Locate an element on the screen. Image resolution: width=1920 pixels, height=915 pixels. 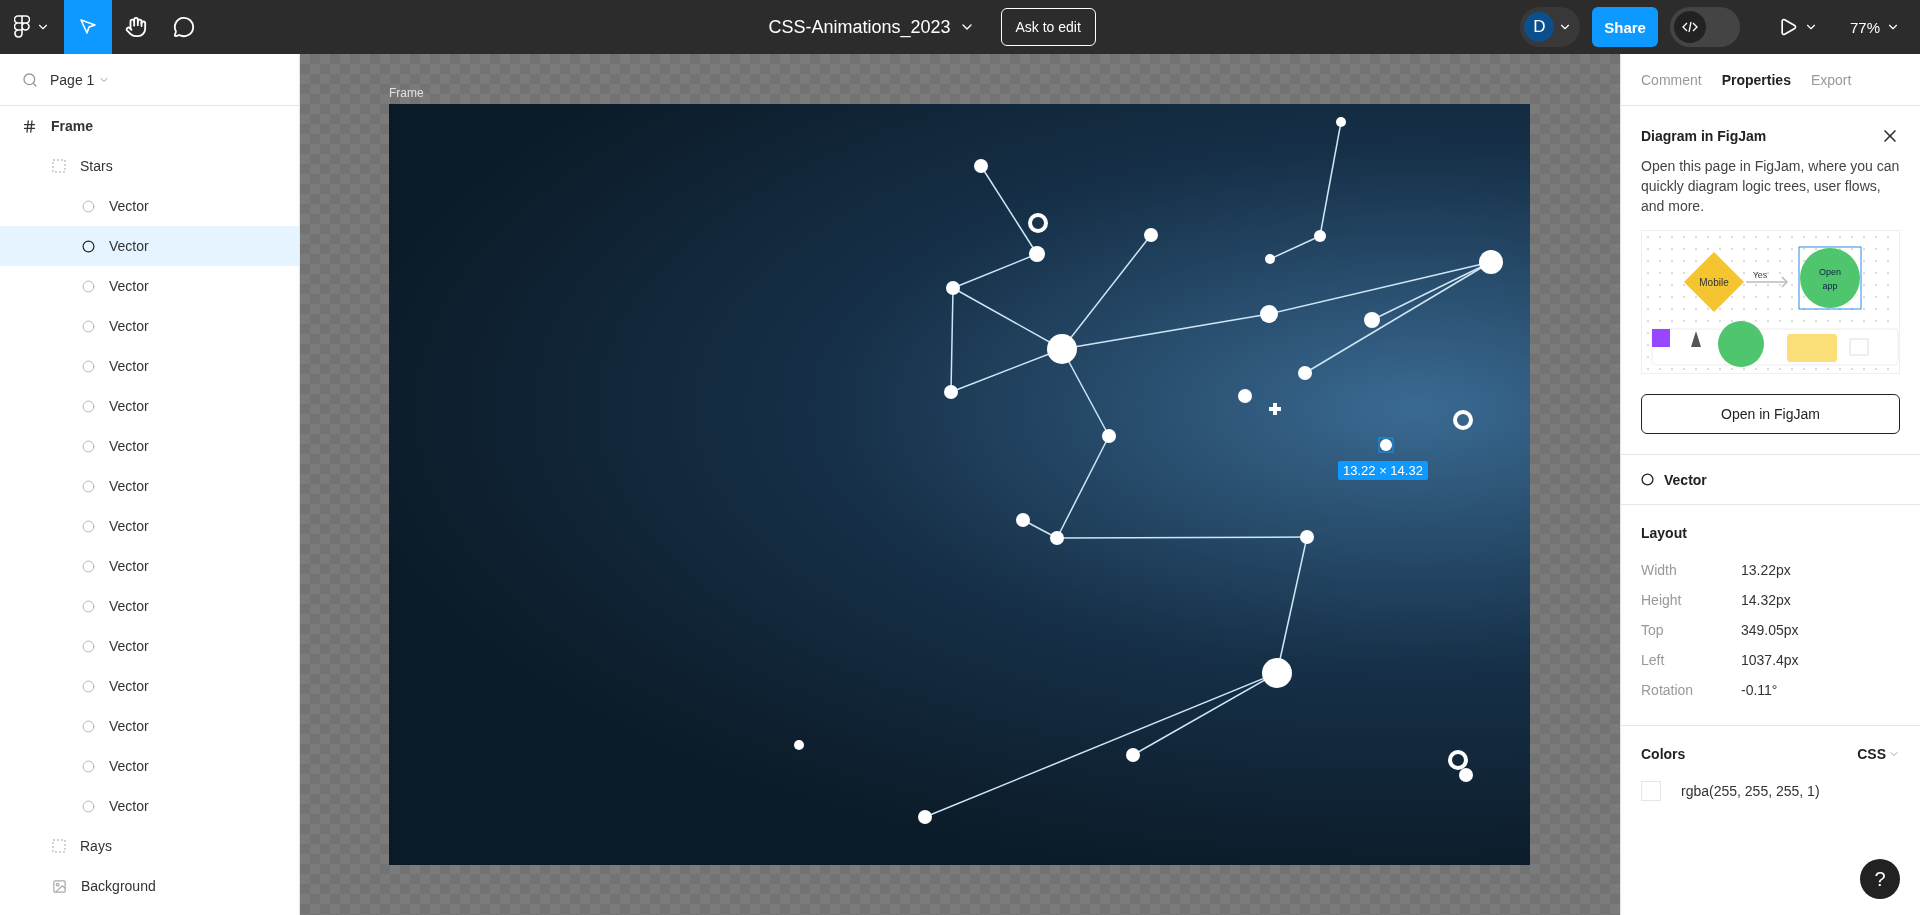
diamond-shape is located at coordinates (1714, 282).